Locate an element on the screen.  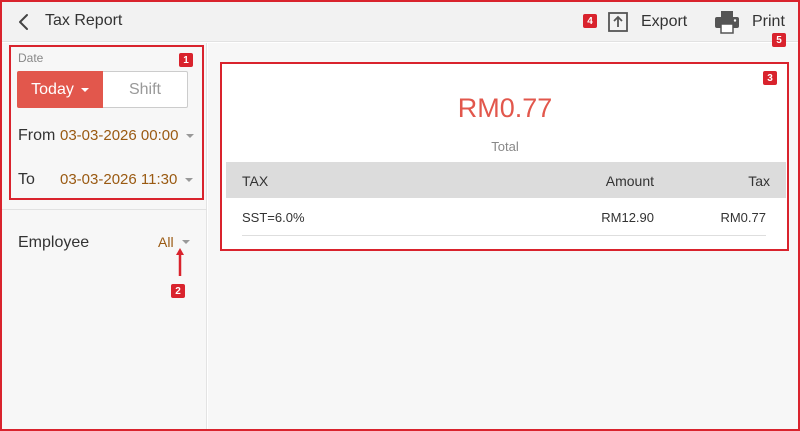
total-label: Total is located at coordinates (505, 146).